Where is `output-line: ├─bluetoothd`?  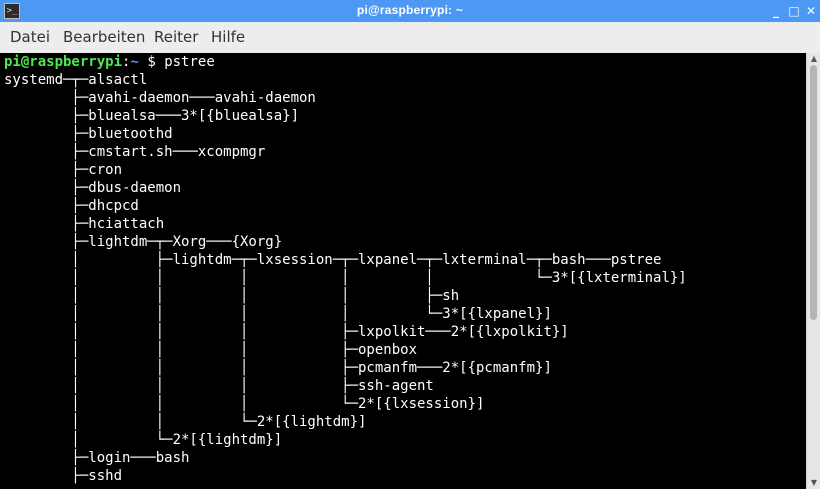
output-line: ├─bluetoothd is located at coordinates (88, 134).